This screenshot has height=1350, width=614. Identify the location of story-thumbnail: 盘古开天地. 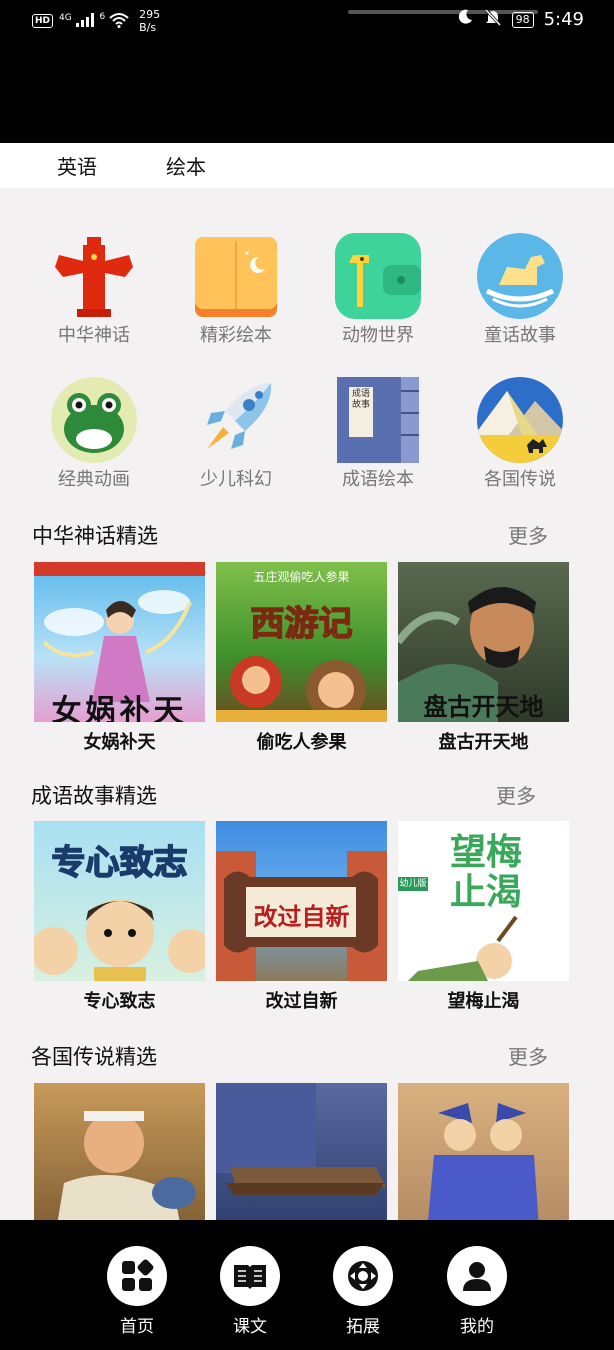
(483, 642).